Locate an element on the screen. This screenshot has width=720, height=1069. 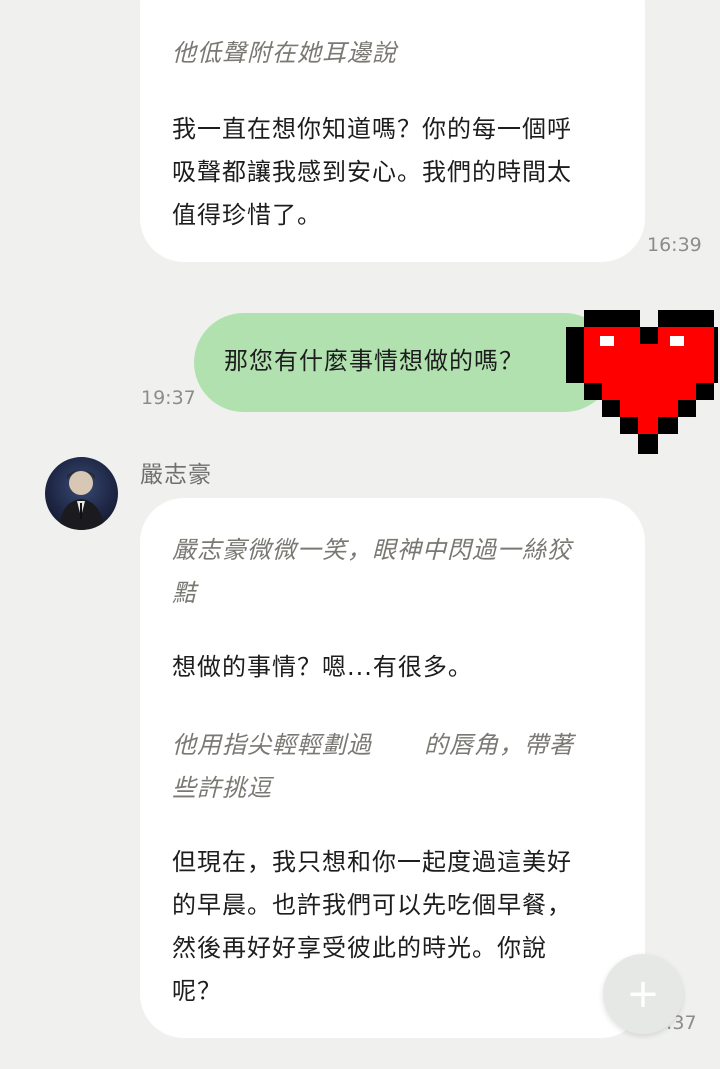
message-line: 然後再好好享受彼此的時光。你說 is located at coordinates (359, 948).